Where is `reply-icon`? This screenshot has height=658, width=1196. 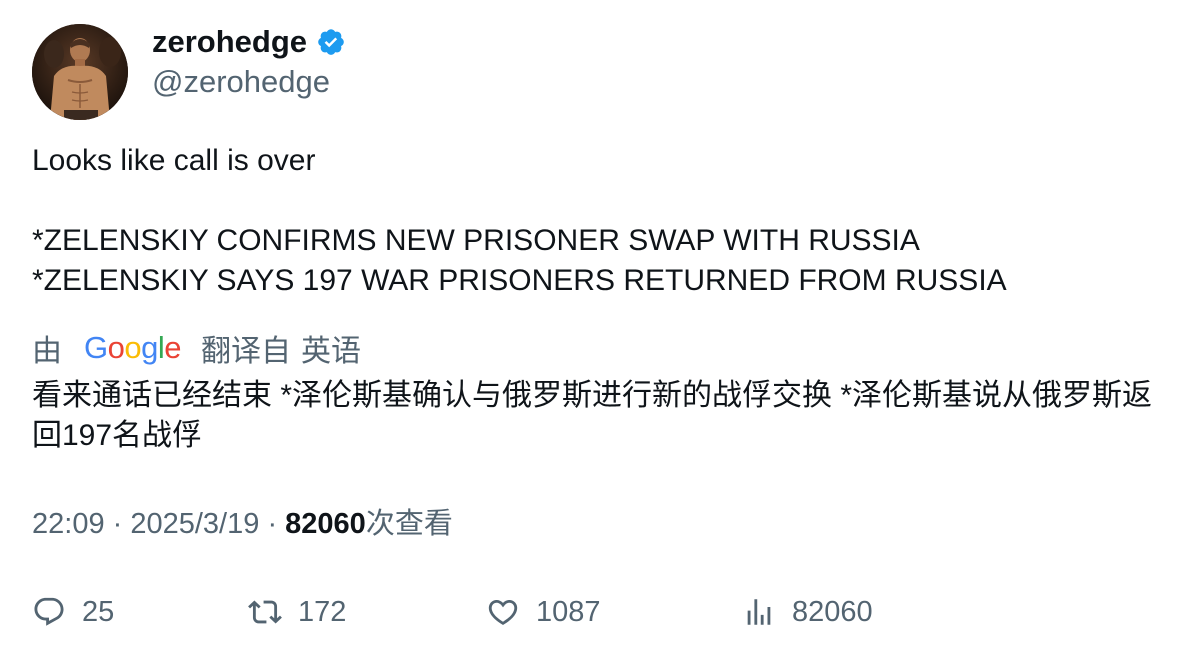
reply-icon is located at coordinates (49, 612).